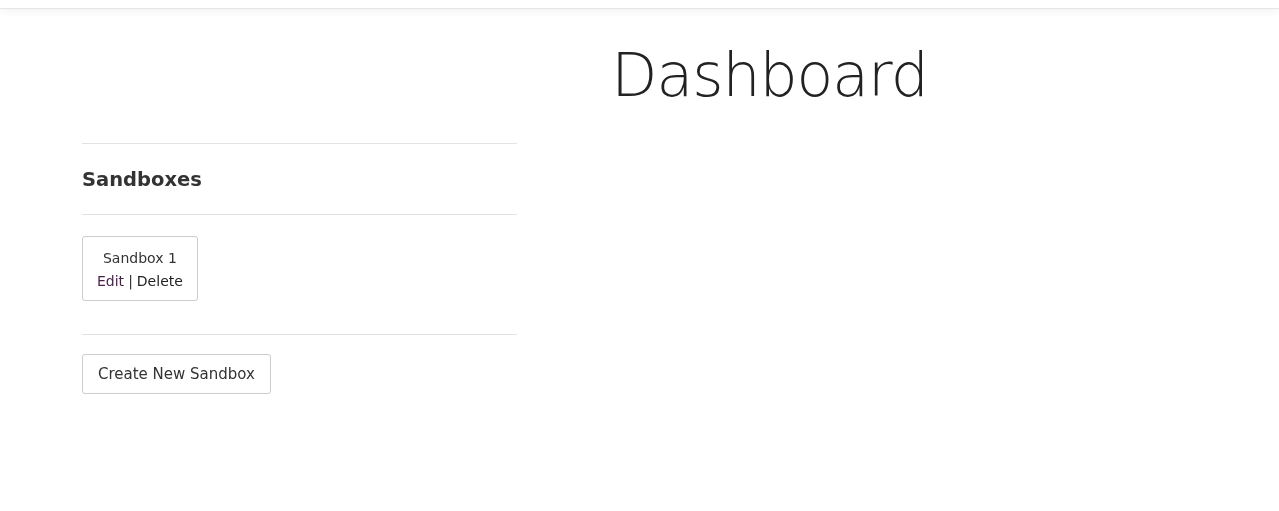 Image resolution: width=1279 pixels, height=511 pixels. I want to click on delete-link: Delete, so click(159, 281).